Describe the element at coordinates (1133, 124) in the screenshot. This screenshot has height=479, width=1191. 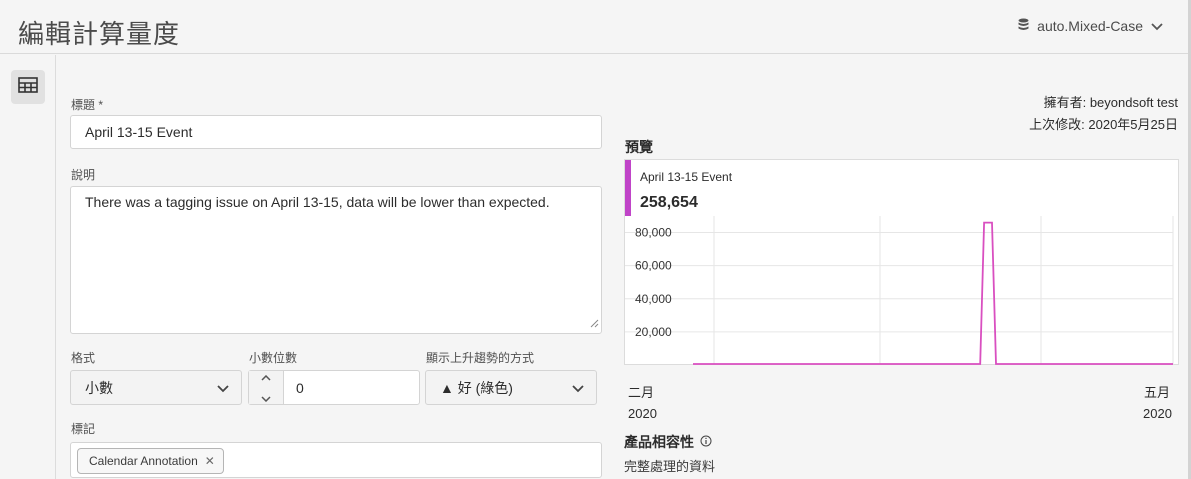
I see `modified-value: 2020年5月25日` at that location.